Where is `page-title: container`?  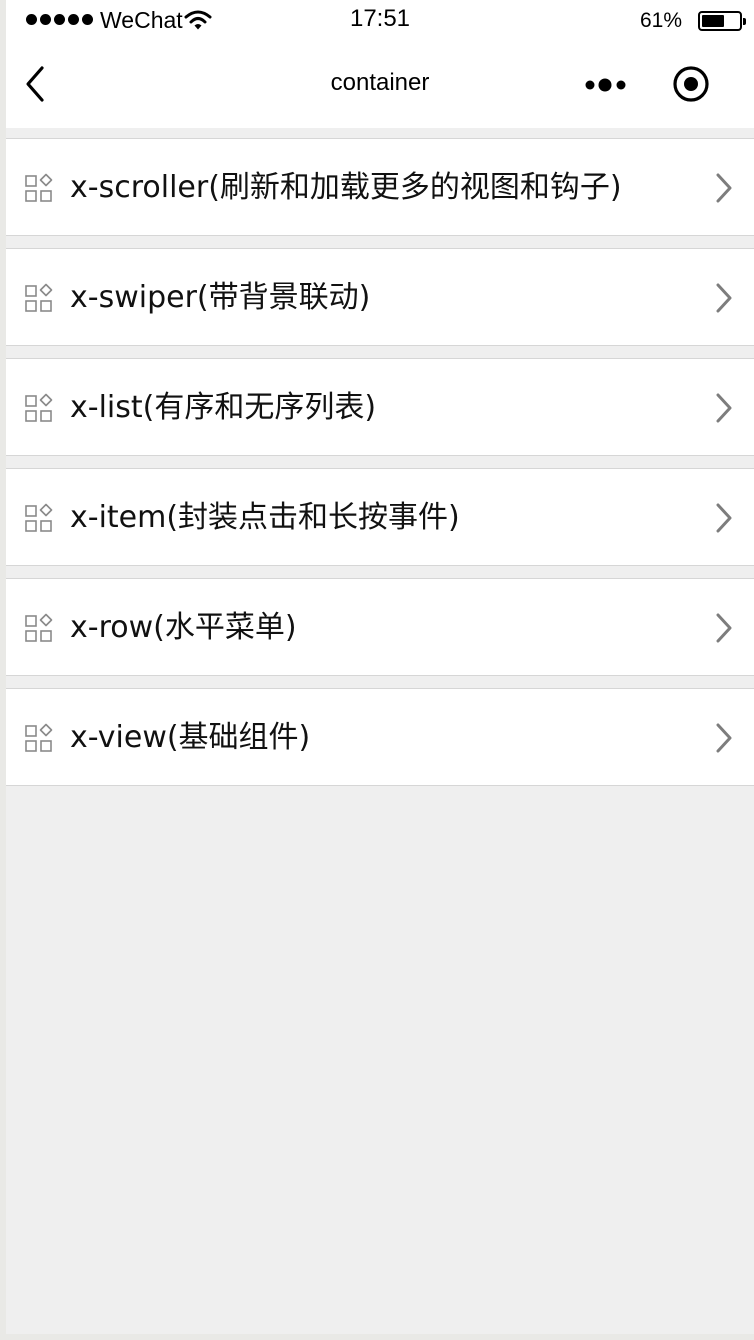
page-title: container is located at coordinates (380, 82).